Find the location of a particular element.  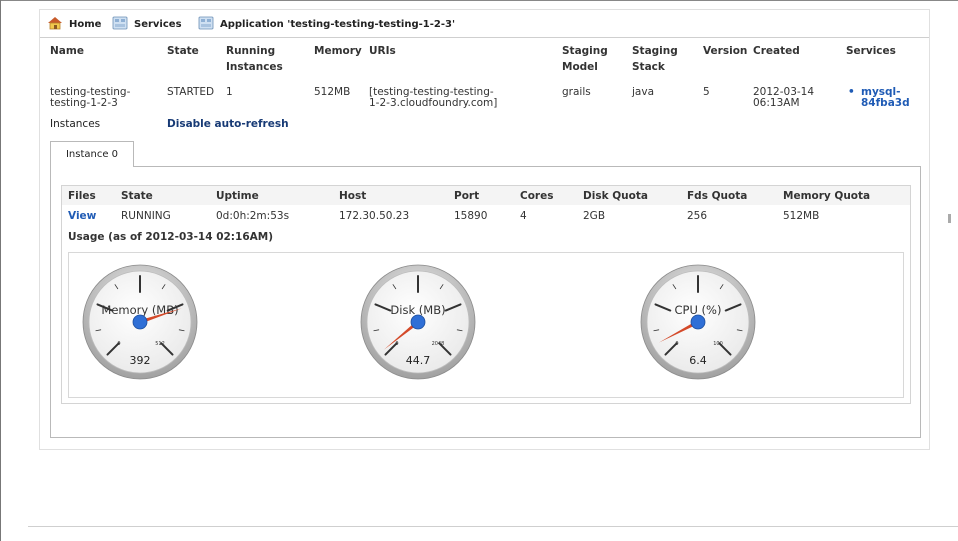

services-icon is located at coordinates (120, 24).